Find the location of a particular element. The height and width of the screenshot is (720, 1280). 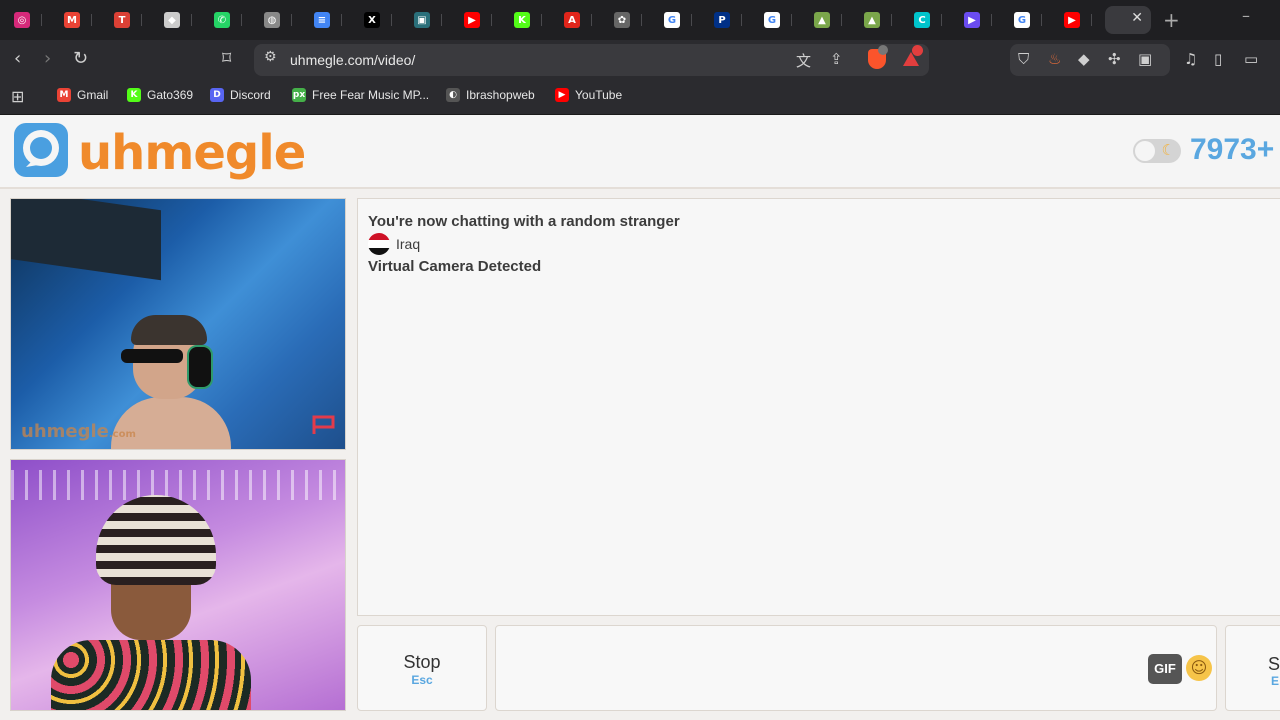

music-icon: ♫ is located at coordinates (1190, 59).